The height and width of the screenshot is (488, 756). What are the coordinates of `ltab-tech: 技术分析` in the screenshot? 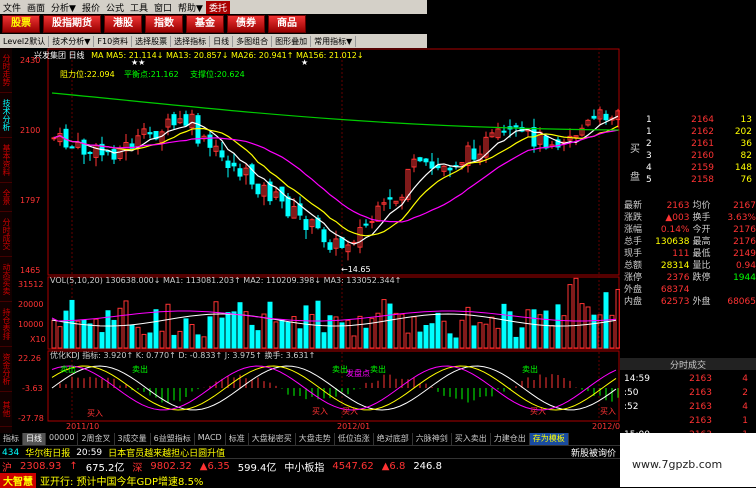 It's located at (6, 115).